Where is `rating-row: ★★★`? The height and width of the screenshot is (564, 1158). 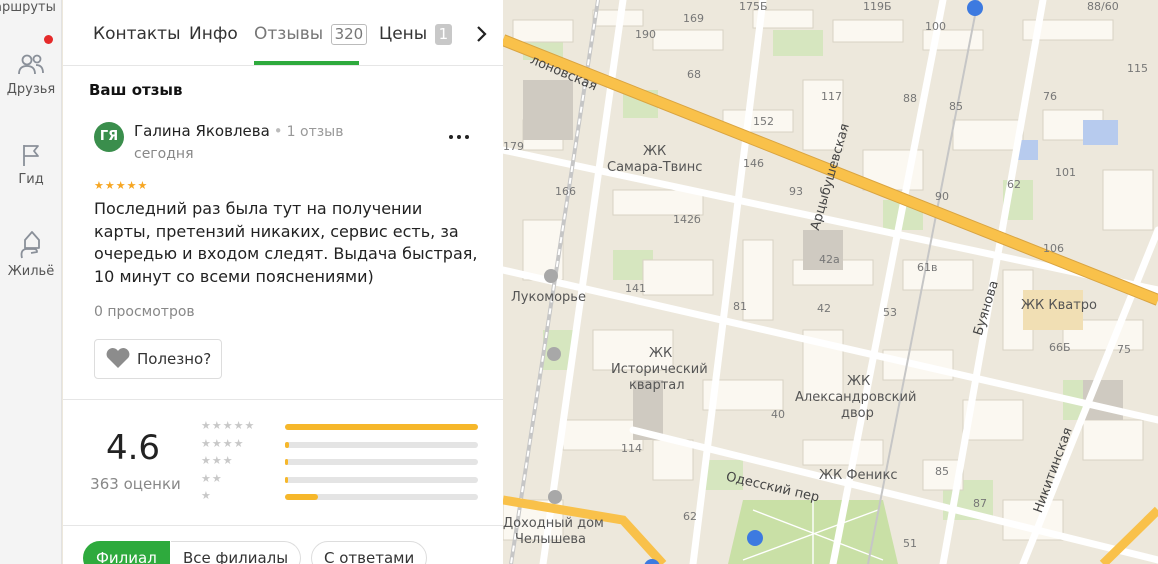 rating-row: ★★★ is located at coordinates (341, 463).